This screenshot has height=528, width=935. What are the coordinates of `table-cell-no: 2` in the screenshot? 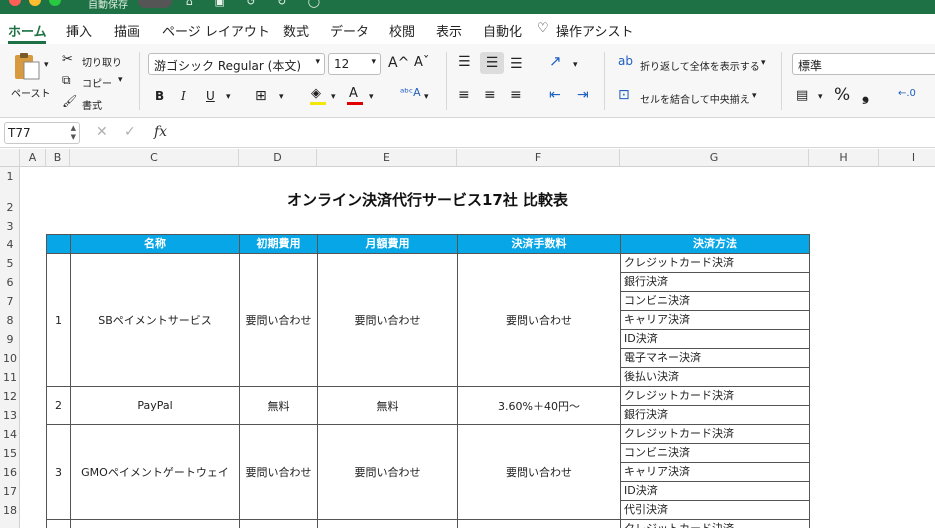 It's located at (58, 405).